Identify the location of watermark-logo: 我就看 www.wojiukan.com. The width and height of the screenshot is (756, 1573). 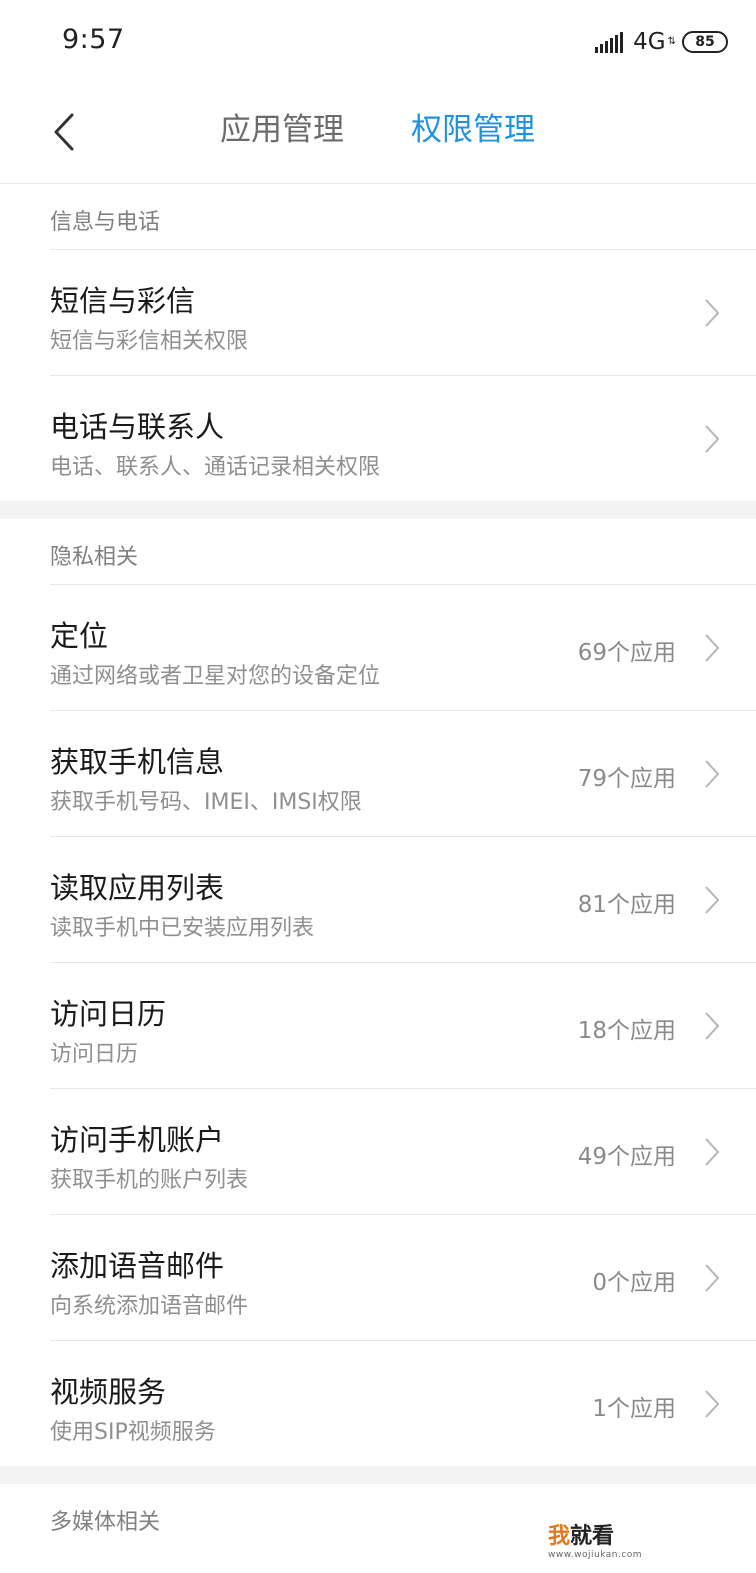
(603, 1543).